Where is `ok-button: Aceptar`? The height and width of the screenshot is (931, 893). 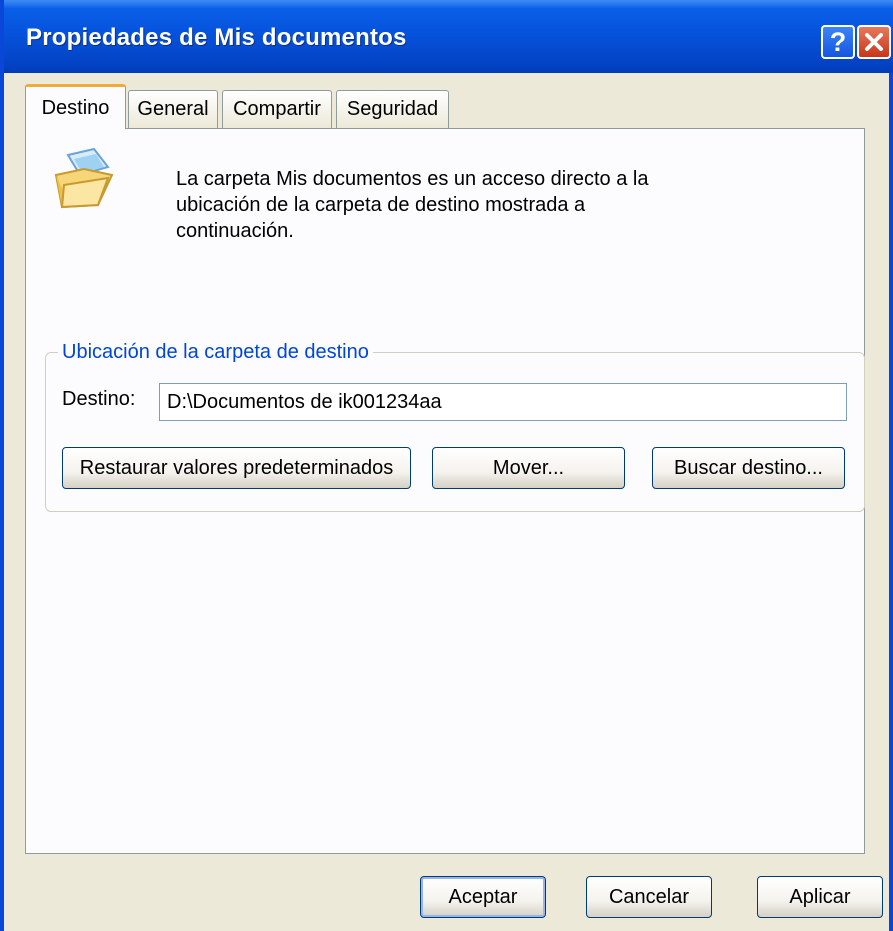
ok-button: Aceptar is located at coordinates (483, 897).